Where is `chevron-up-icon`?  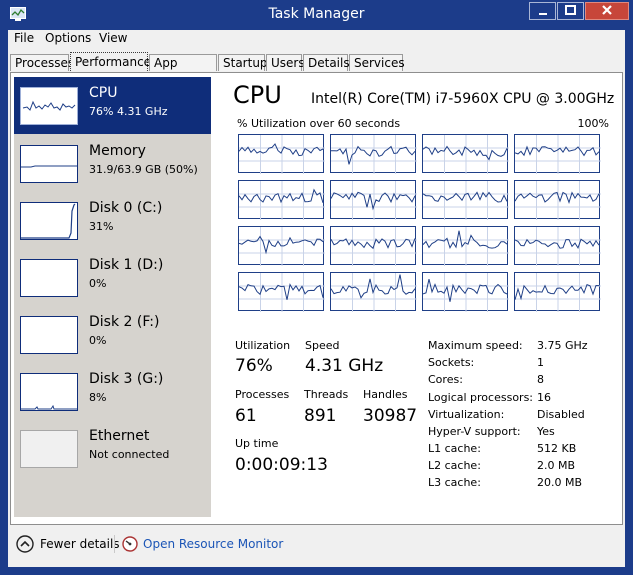
chevron-up-icon is located at coordinates (25, 544).